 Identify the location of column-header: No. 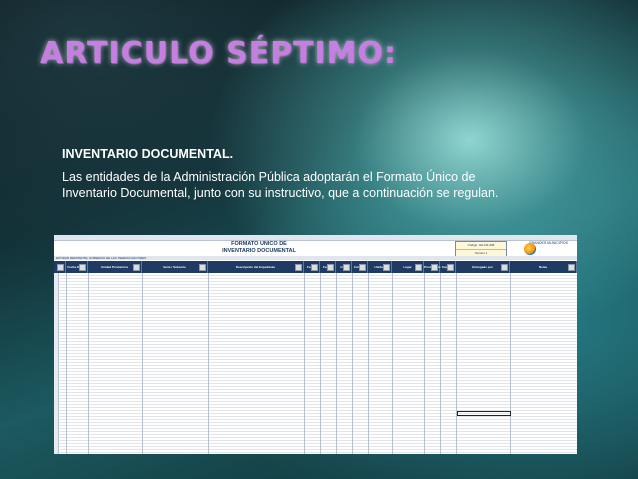
(60, 267).